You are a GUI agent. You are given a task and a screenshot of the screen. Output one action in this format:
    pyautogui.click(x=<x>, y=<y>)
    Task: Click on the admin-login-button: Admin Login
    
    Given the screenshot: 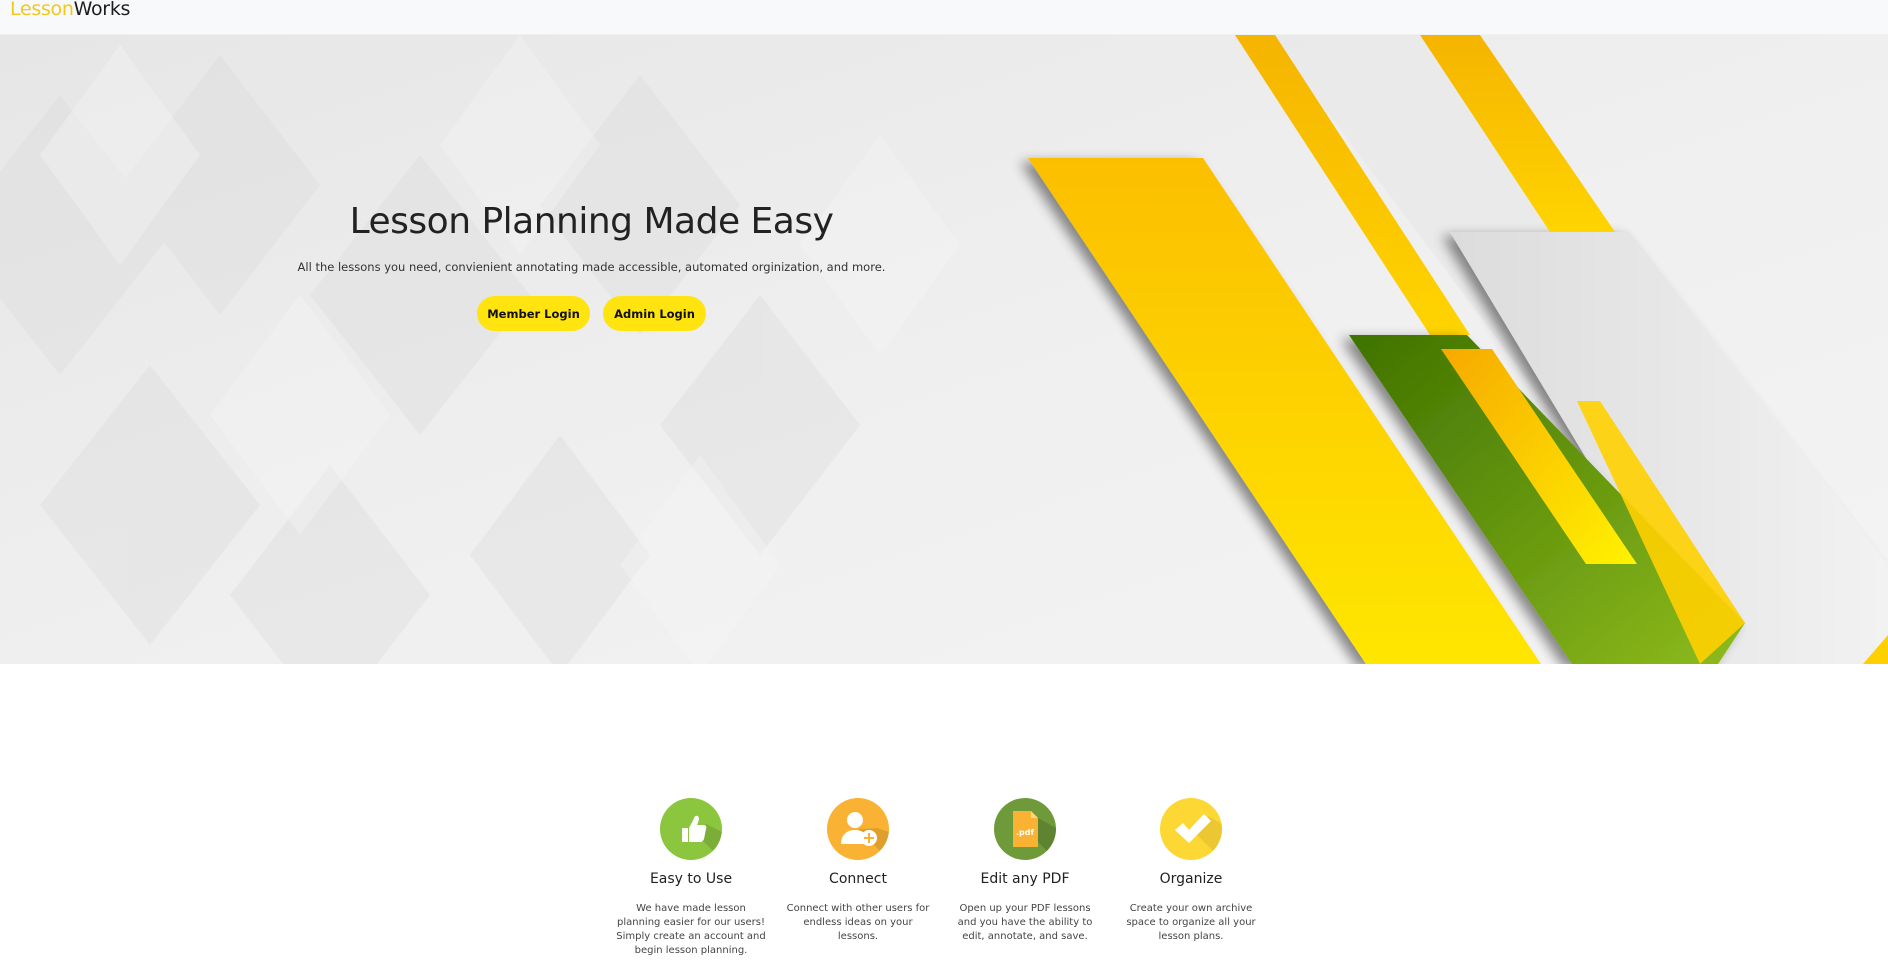 What is the action you would take?
    pyautogui.click(x=654, y=313)
    